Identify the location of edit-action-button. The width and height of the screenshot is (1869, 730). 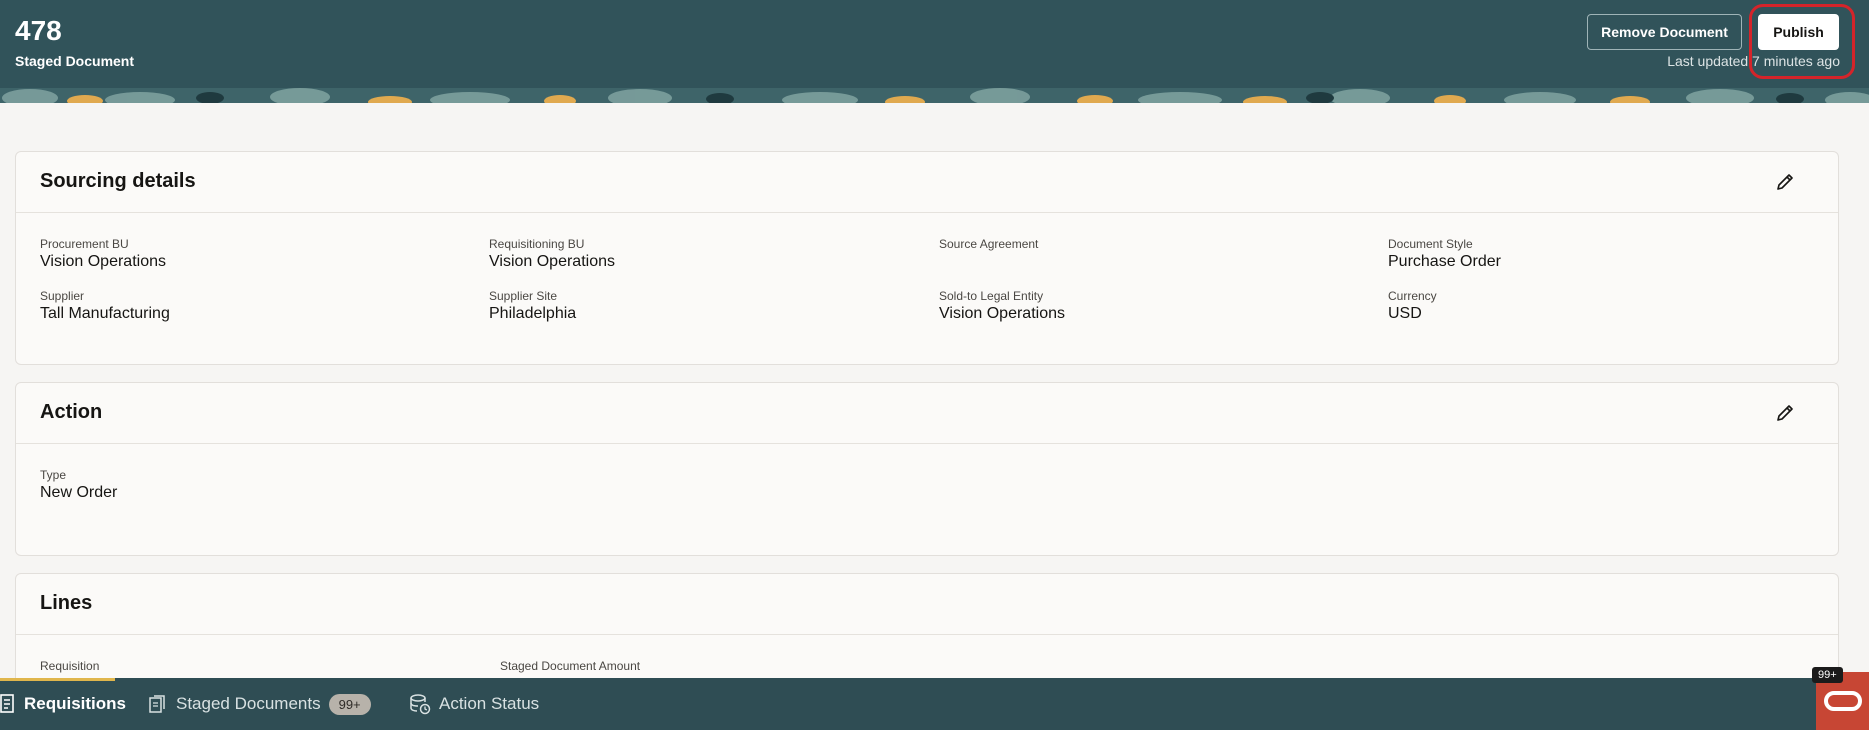
(1785, 413).